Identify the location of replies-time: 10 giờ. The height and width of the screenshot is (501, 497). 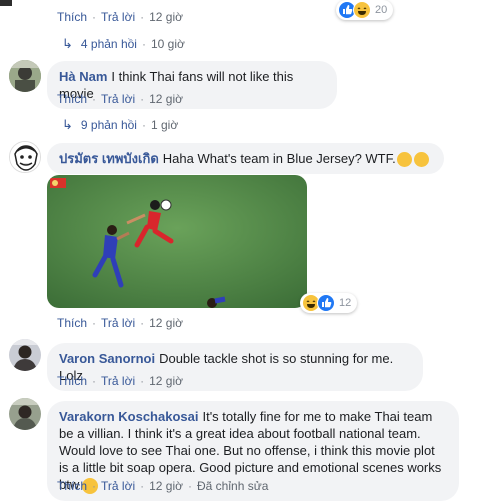
(167, 44).